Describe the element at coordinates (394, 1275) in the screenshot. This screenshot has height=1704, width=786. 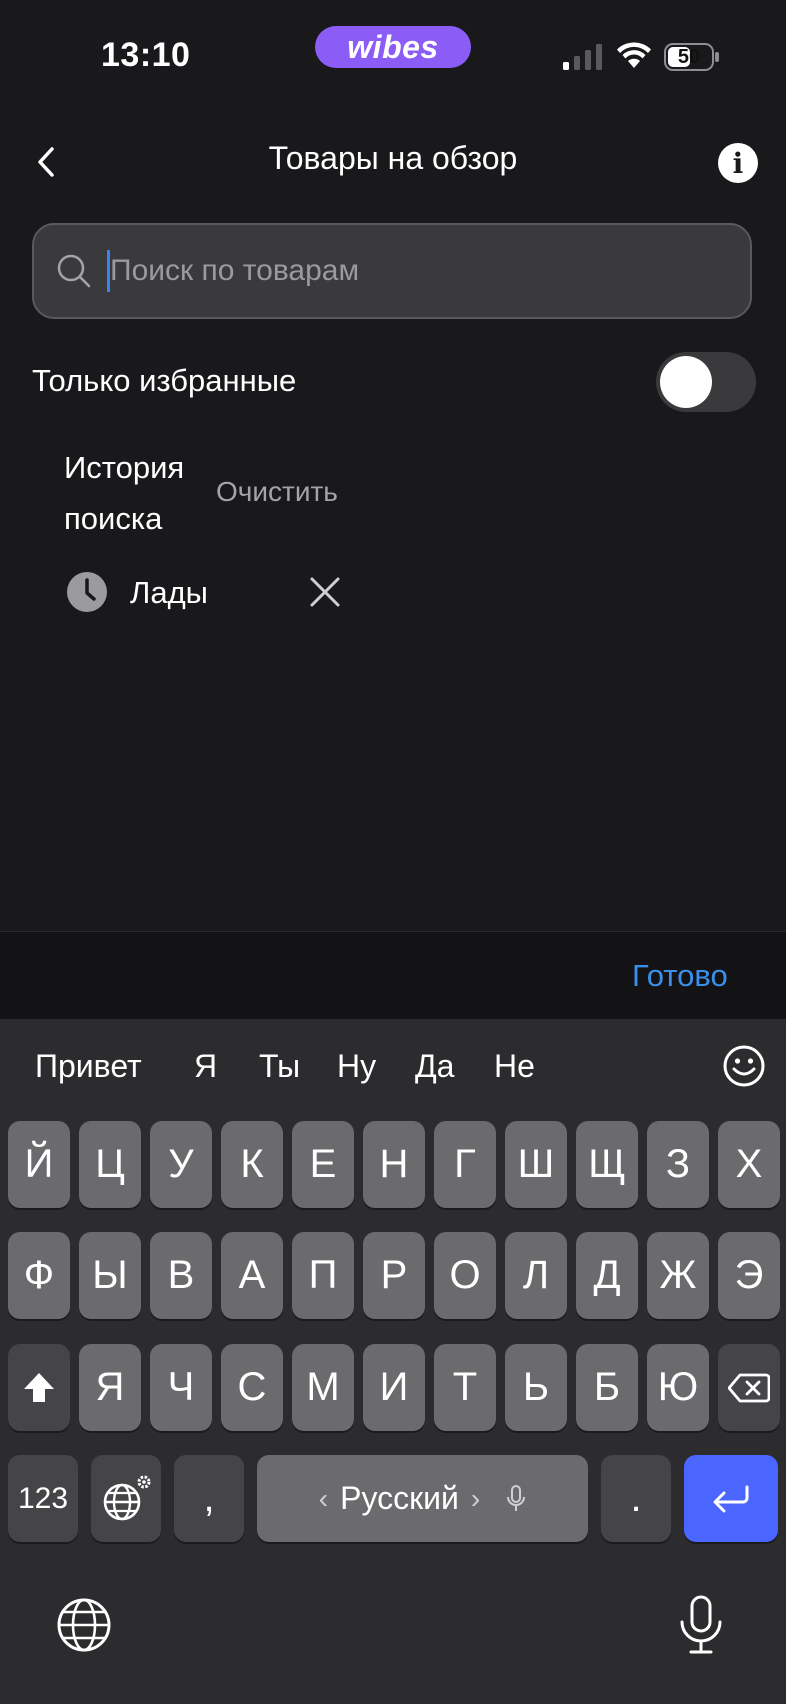
I see `key: Р` at that location.